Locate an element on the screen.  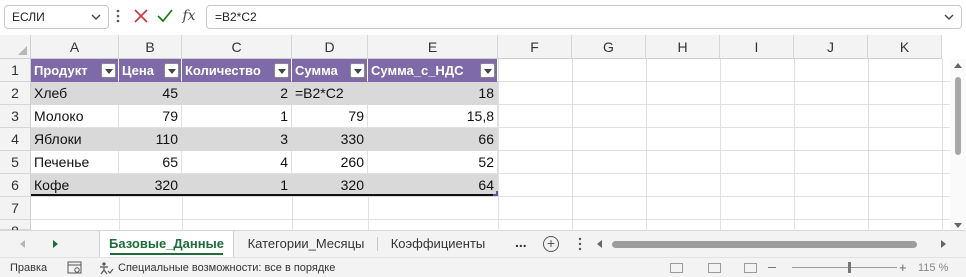
column-header-k: K is located at coordinates (905, 47).